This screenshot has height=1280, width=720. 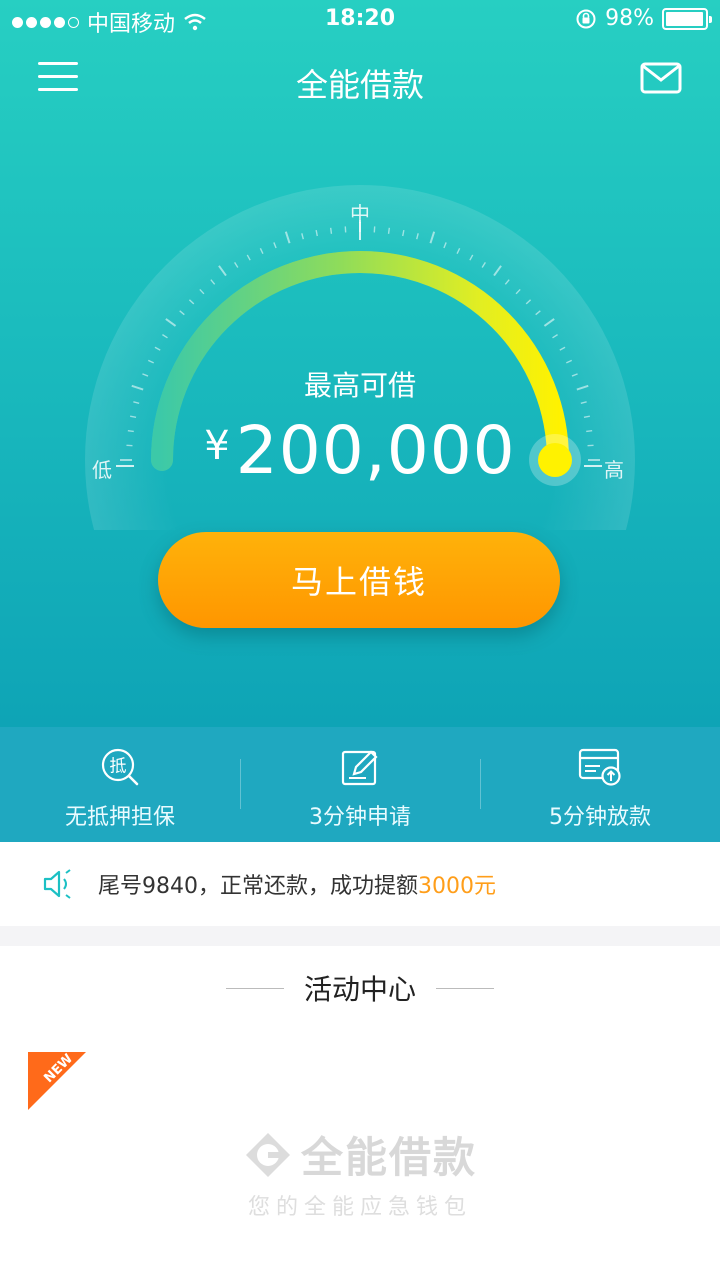 What do you see at coordinates (360, 214) in the screenshot?
I see `gauge-label-mid: 中` at bounding box center [360, 214].